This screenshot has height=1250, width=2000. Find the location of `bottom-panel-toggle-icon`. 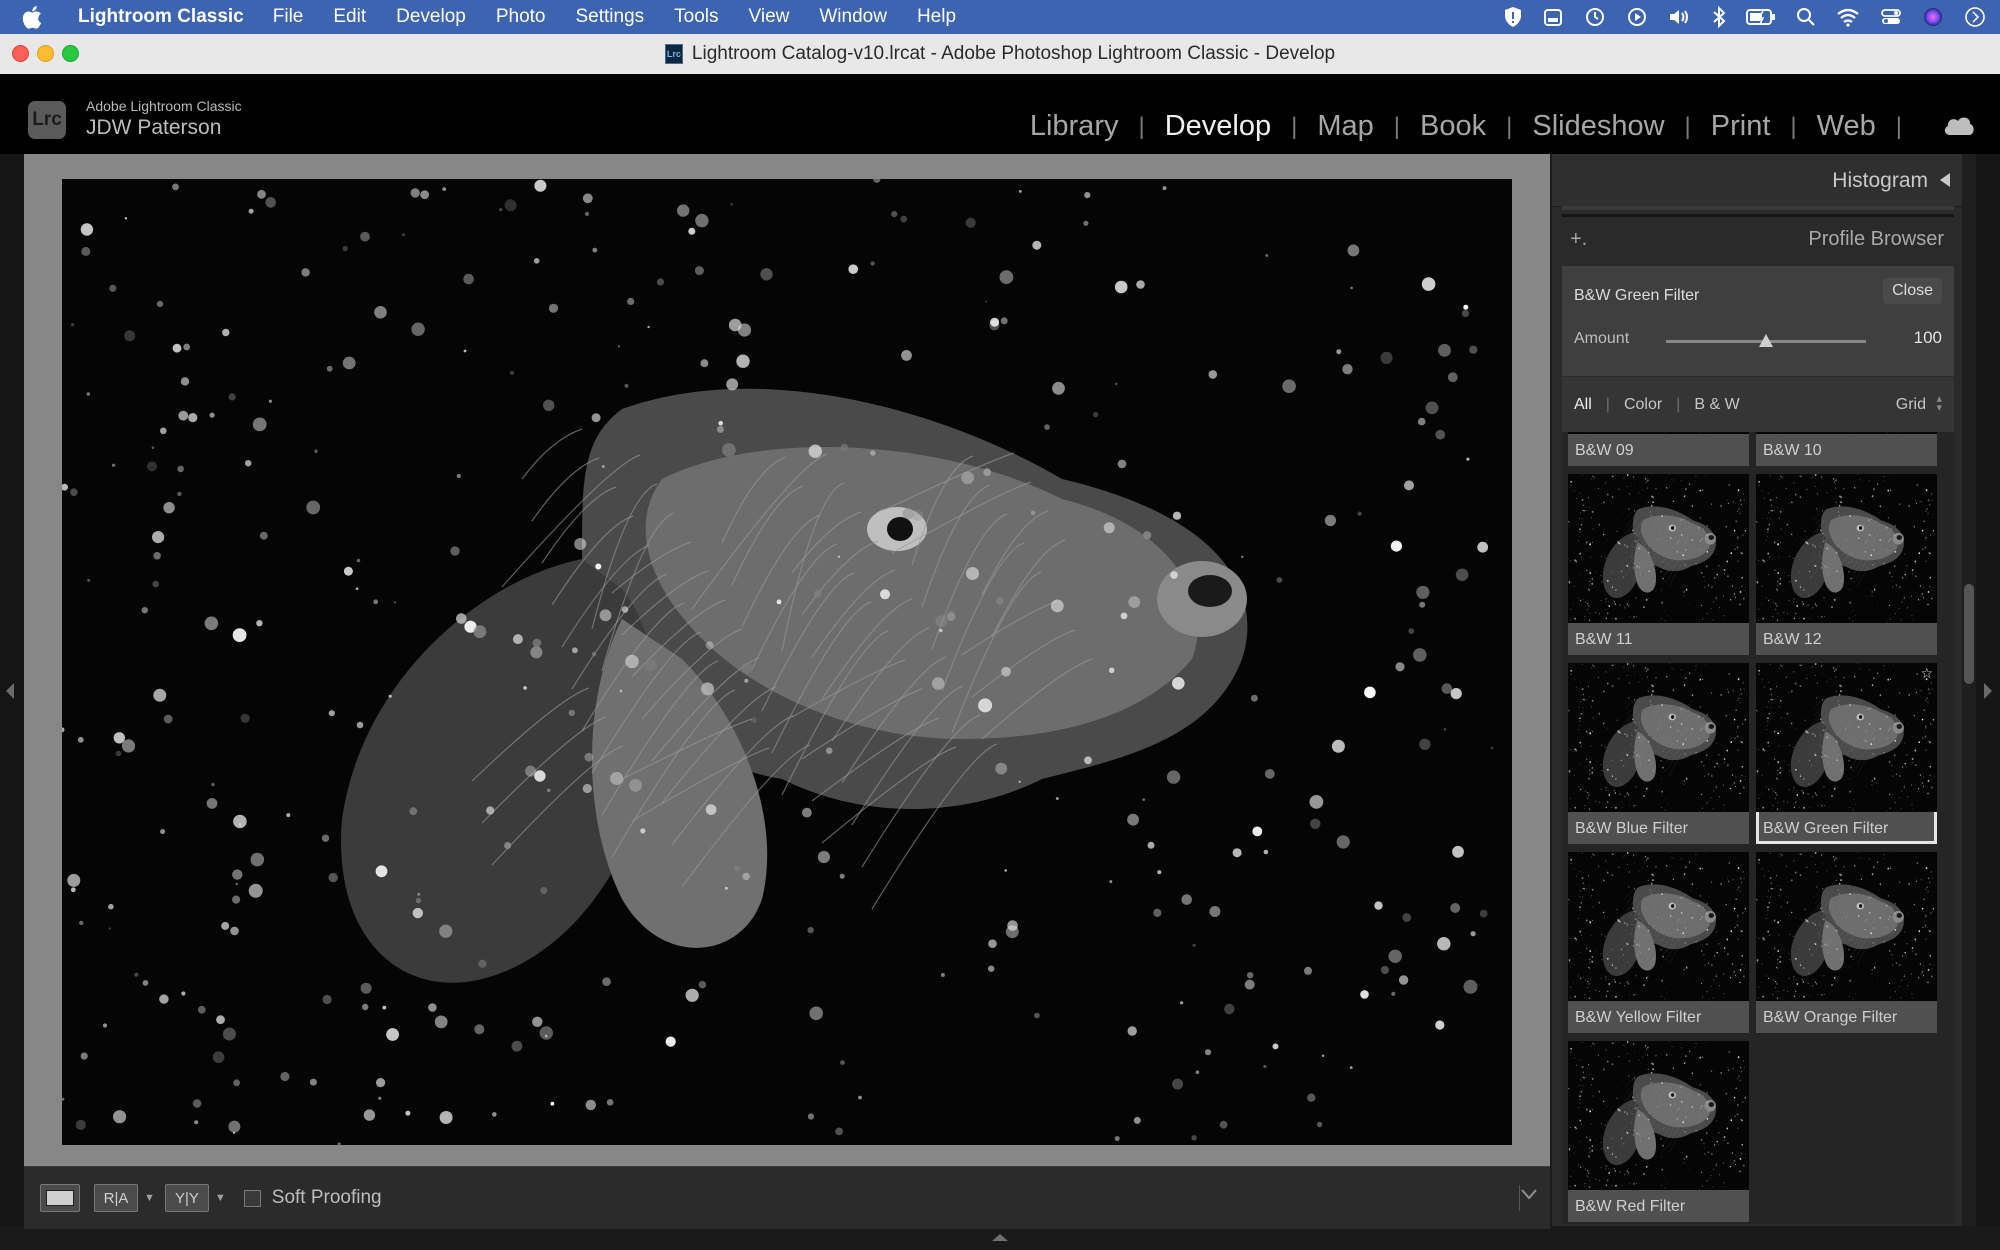

bottom-panel-toggle-icon is located at coordinates (1000, 1237).